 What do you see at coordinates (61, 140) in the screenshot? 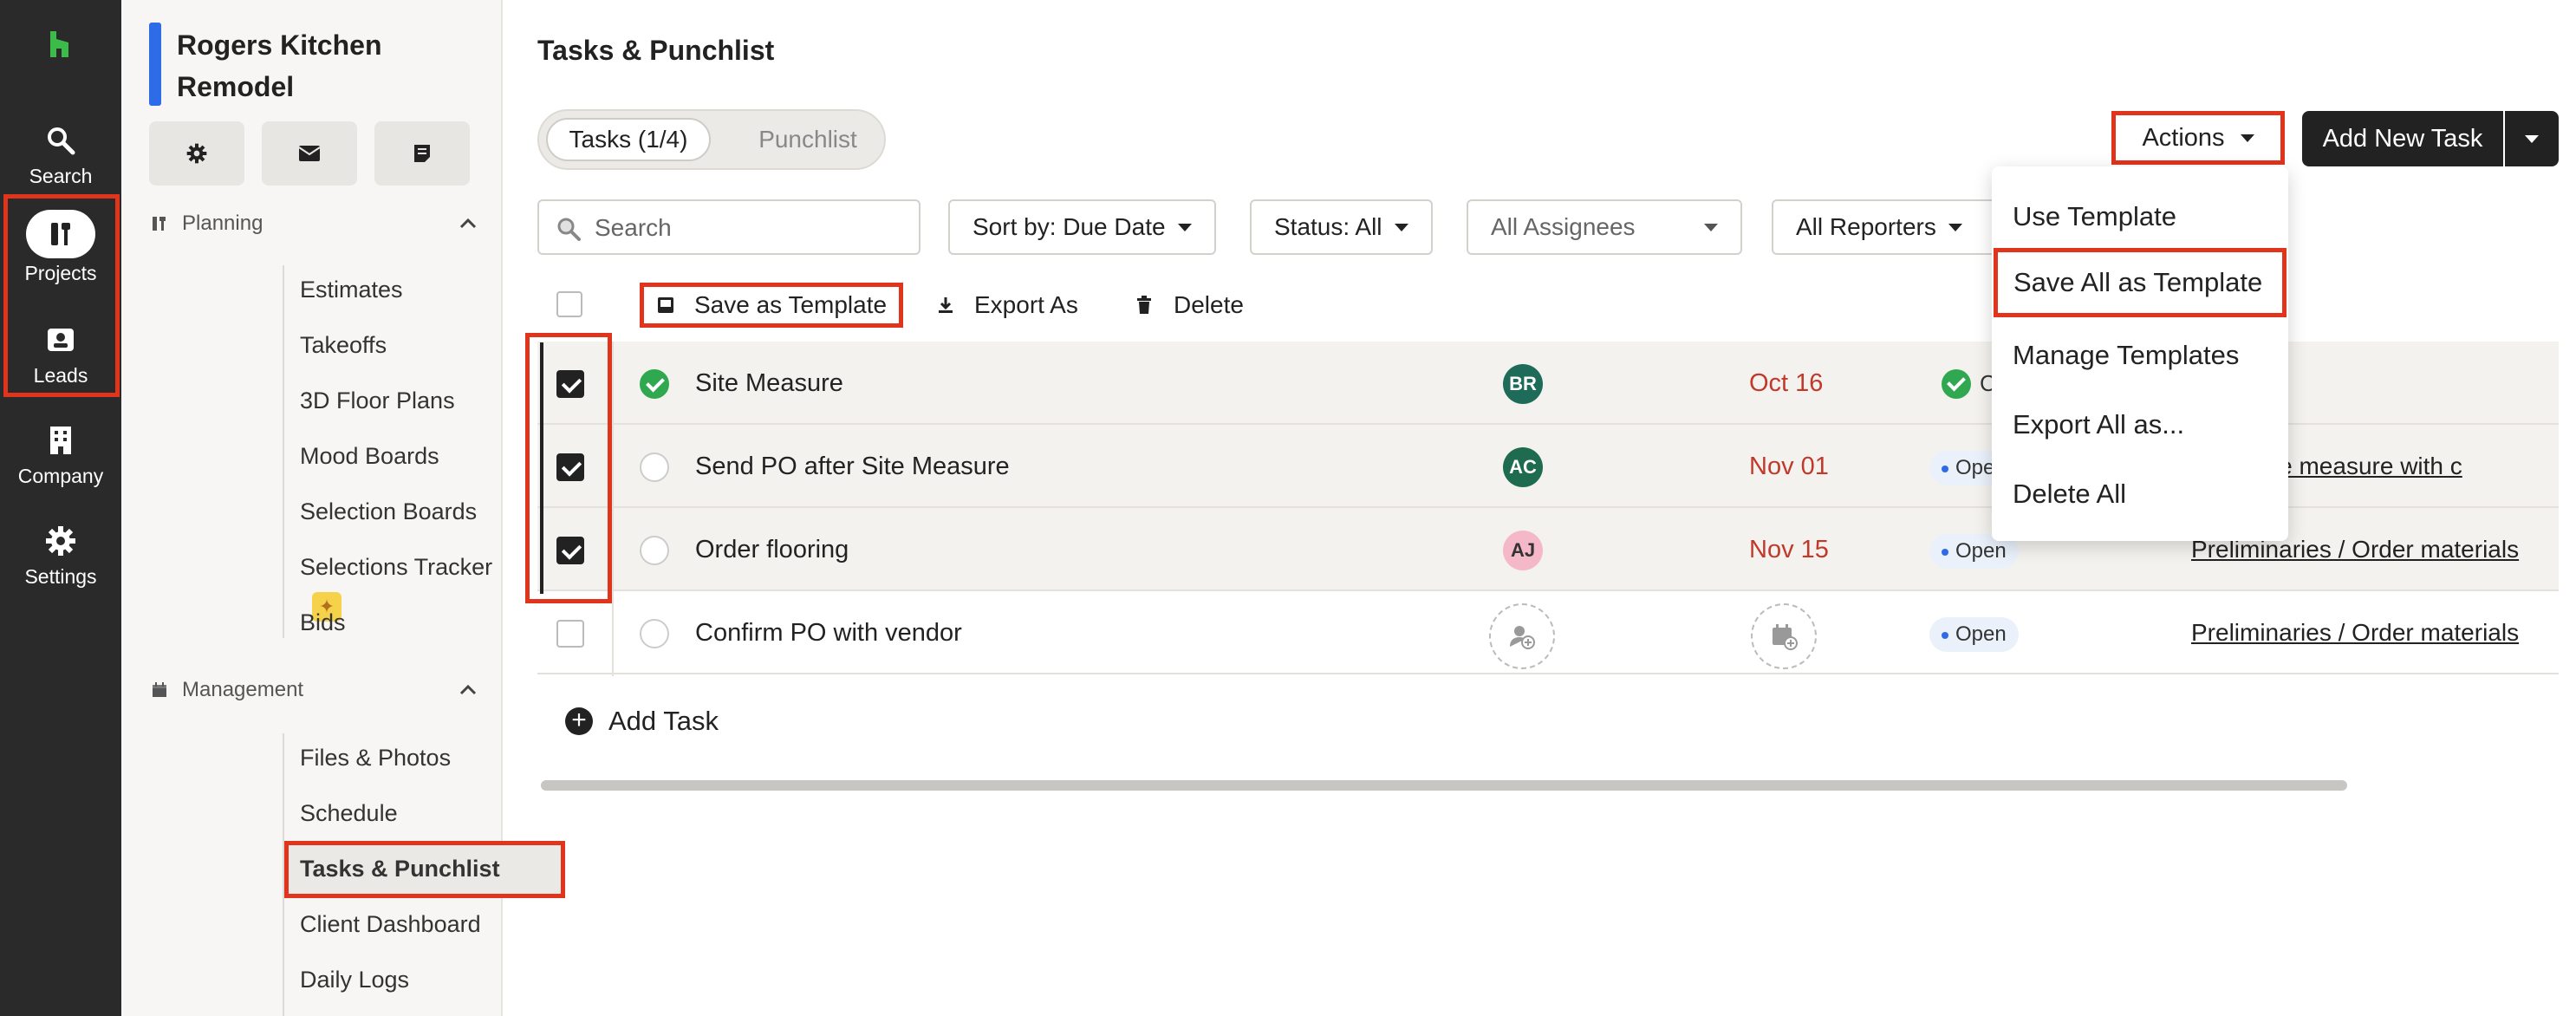
I see `search-icon` at bounding box center [61, 140].